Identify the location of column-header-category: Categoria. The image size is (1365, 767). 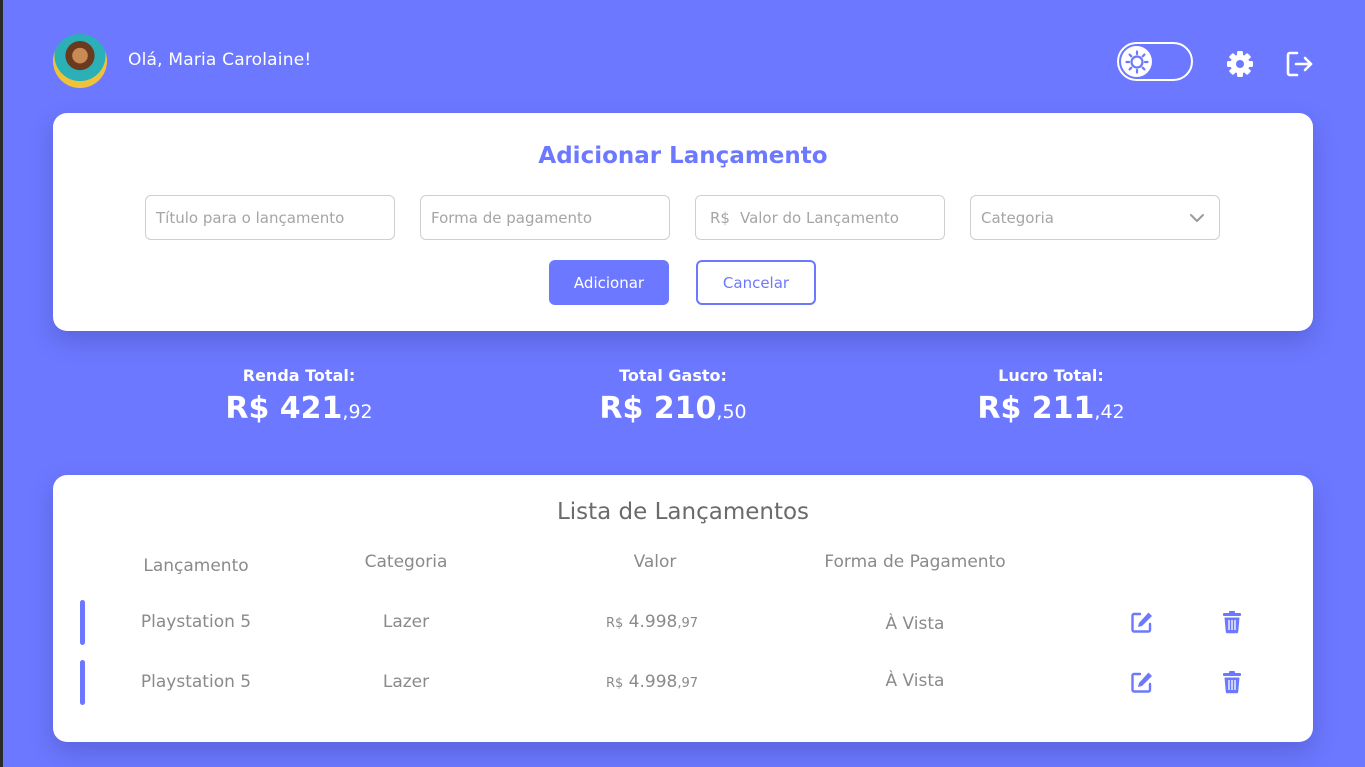
(406, 562).